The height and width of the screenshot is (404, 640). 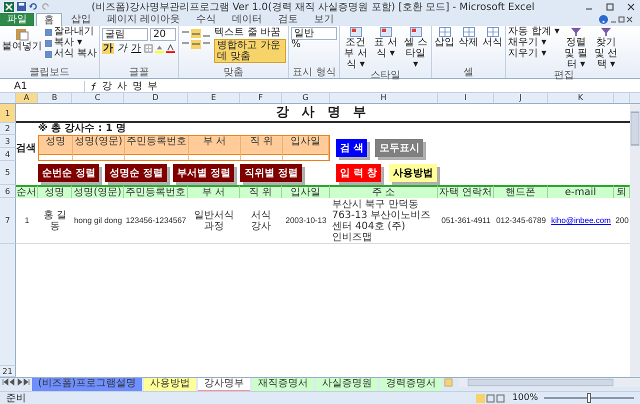 I want to click on column-header: I, so click(x=466, y=98).